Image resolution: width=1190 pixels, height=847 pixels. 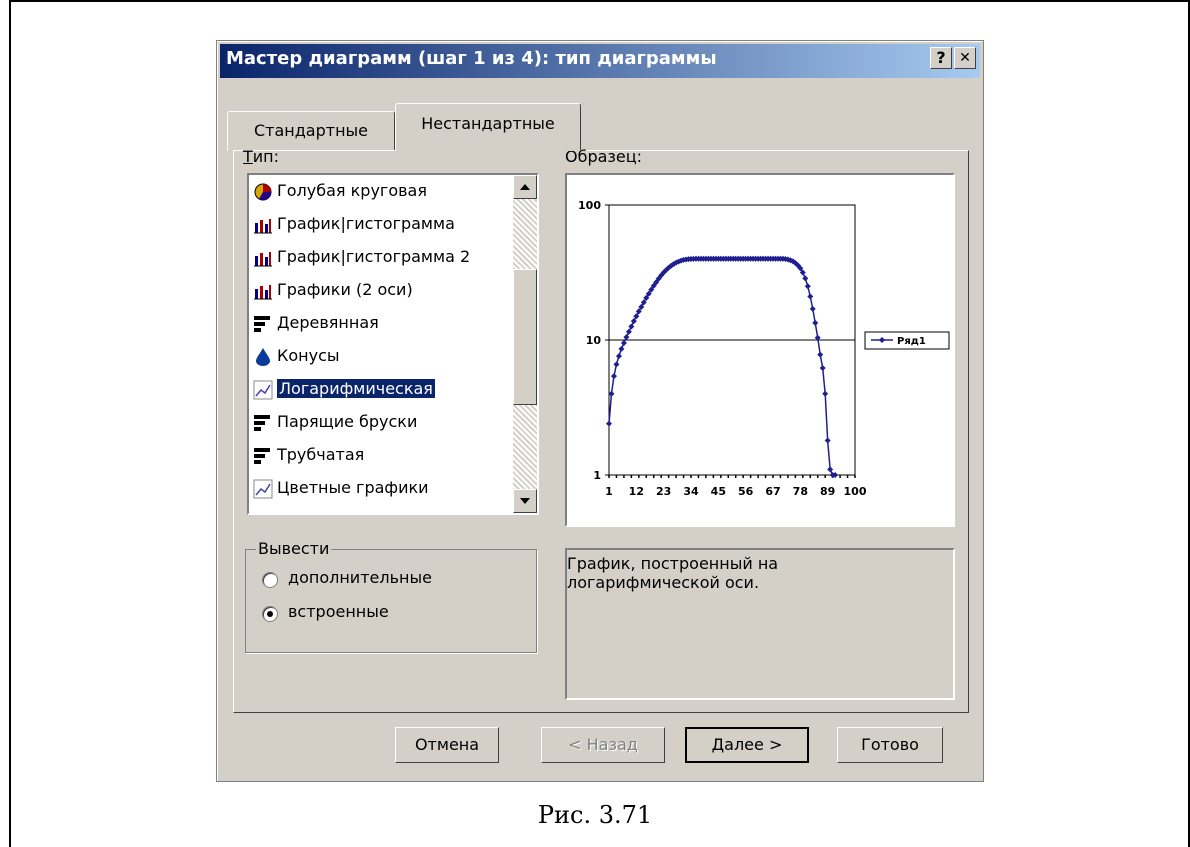 I want to click on cone-icon, so click(x=263, y=357).